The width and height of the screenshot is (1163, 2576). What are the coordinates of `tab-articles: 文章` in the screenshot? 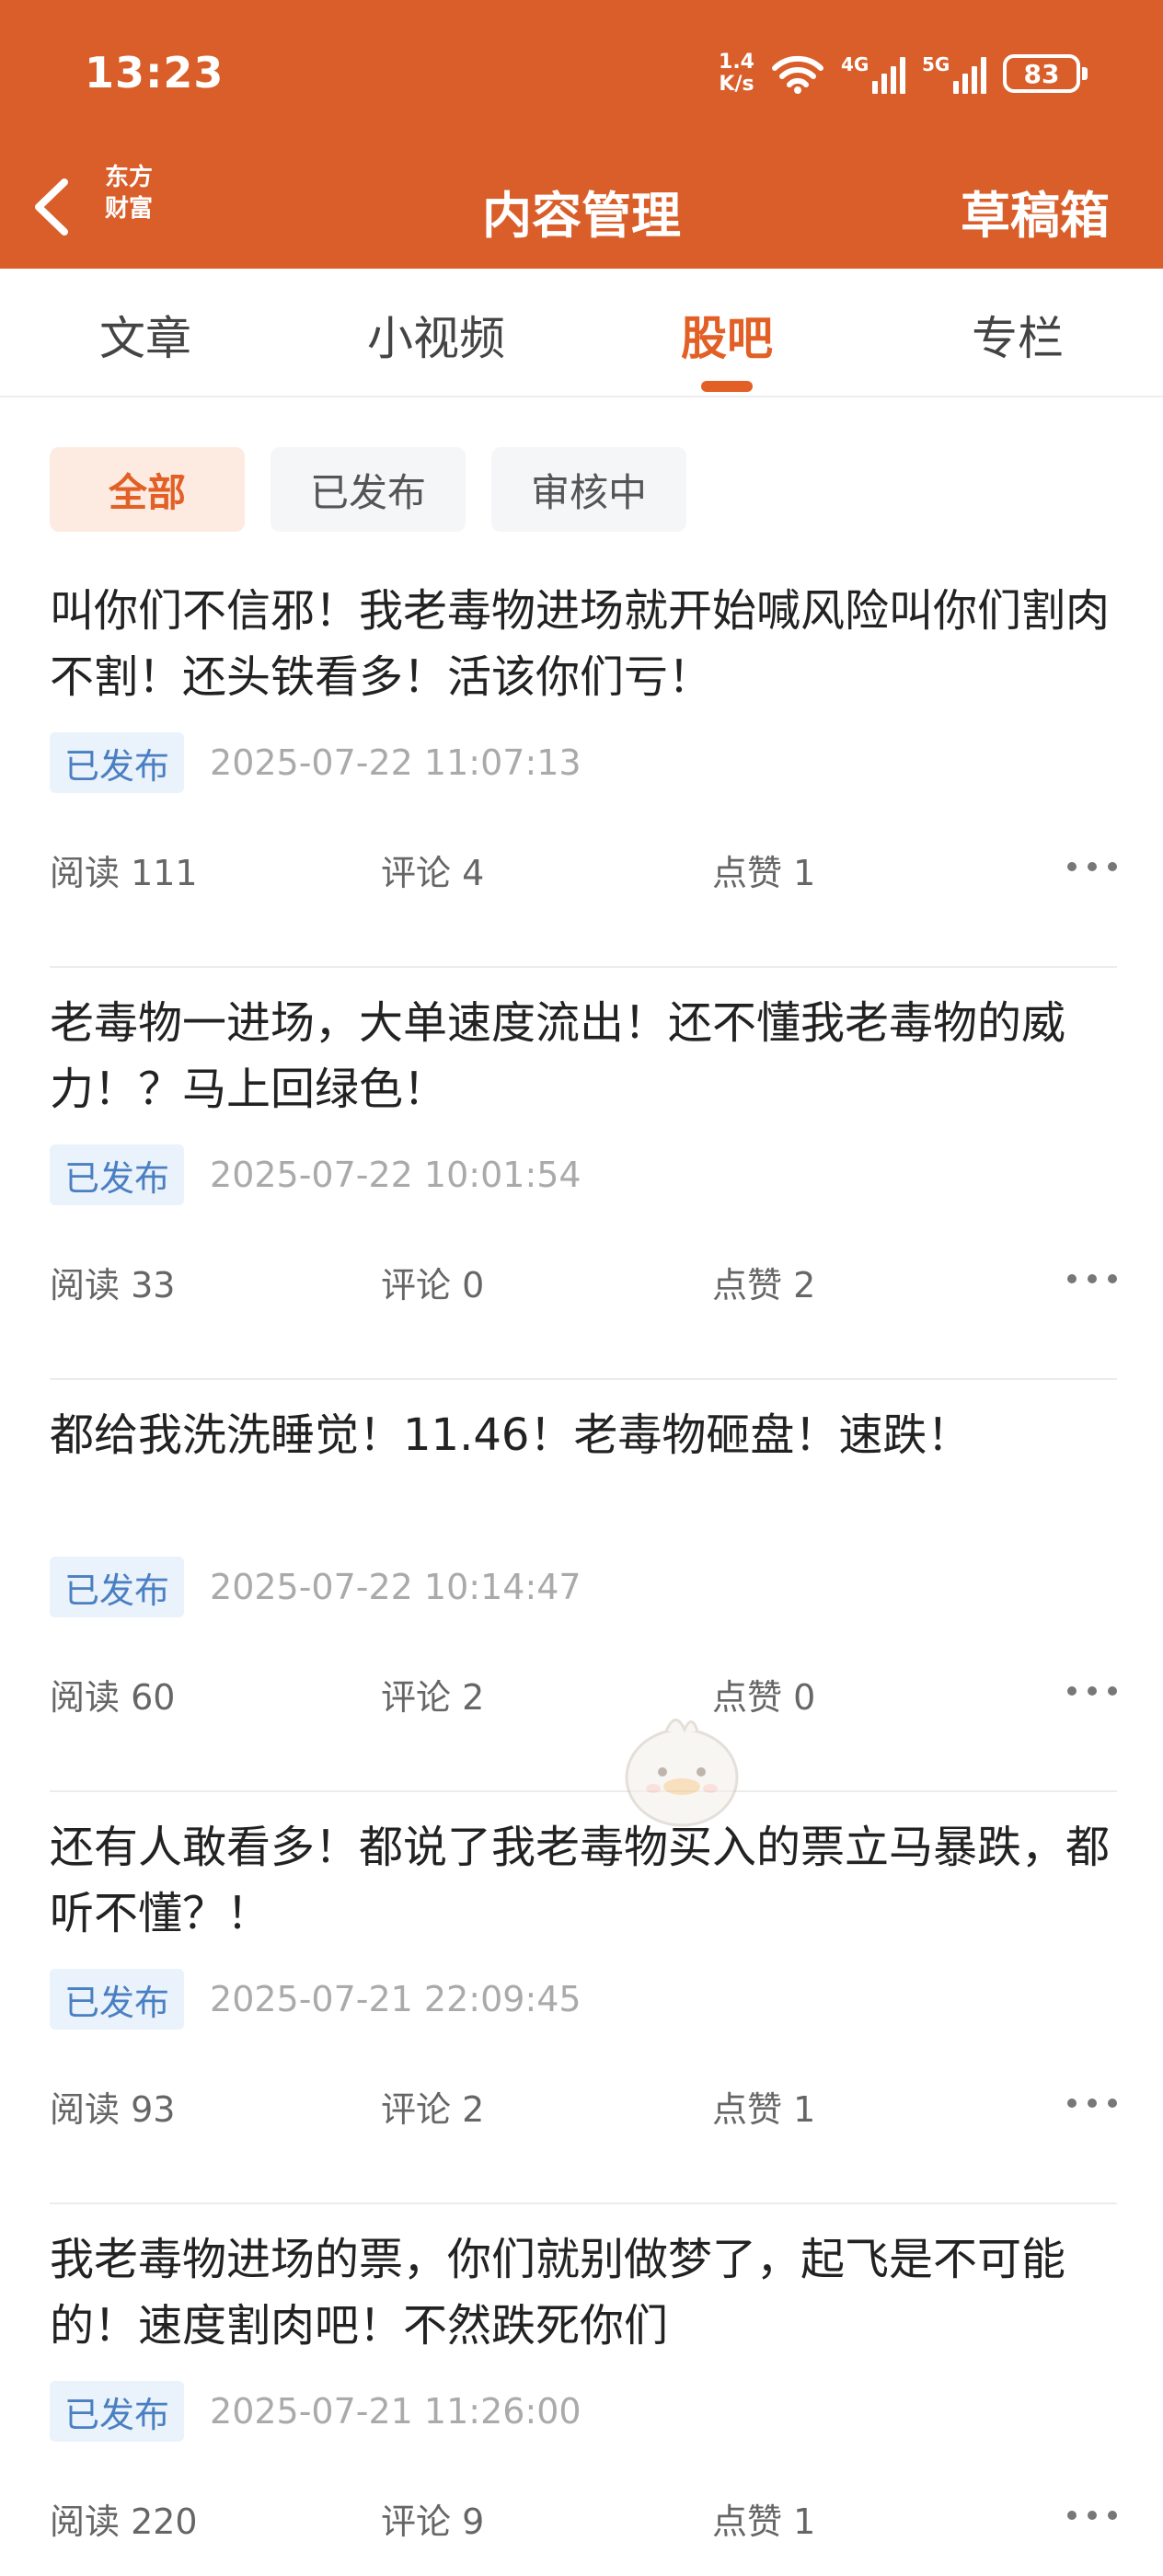 It's located at (145, 332).